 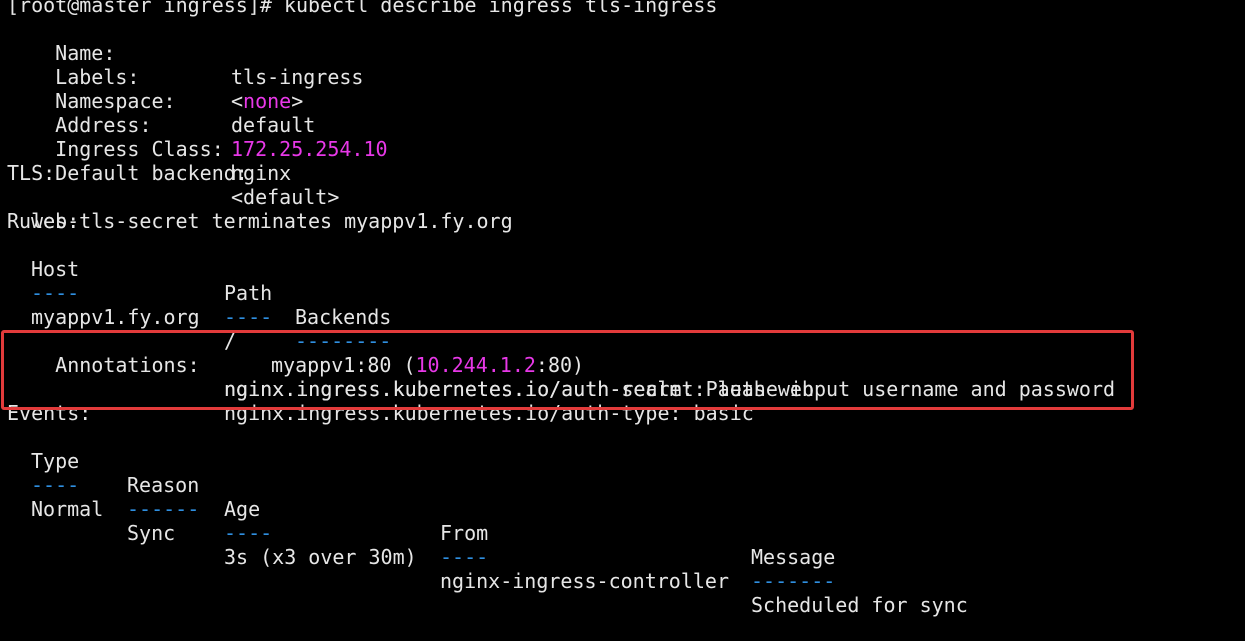 I want to click on field-name: Name: tls-ingress, so click(x=185, y=53).